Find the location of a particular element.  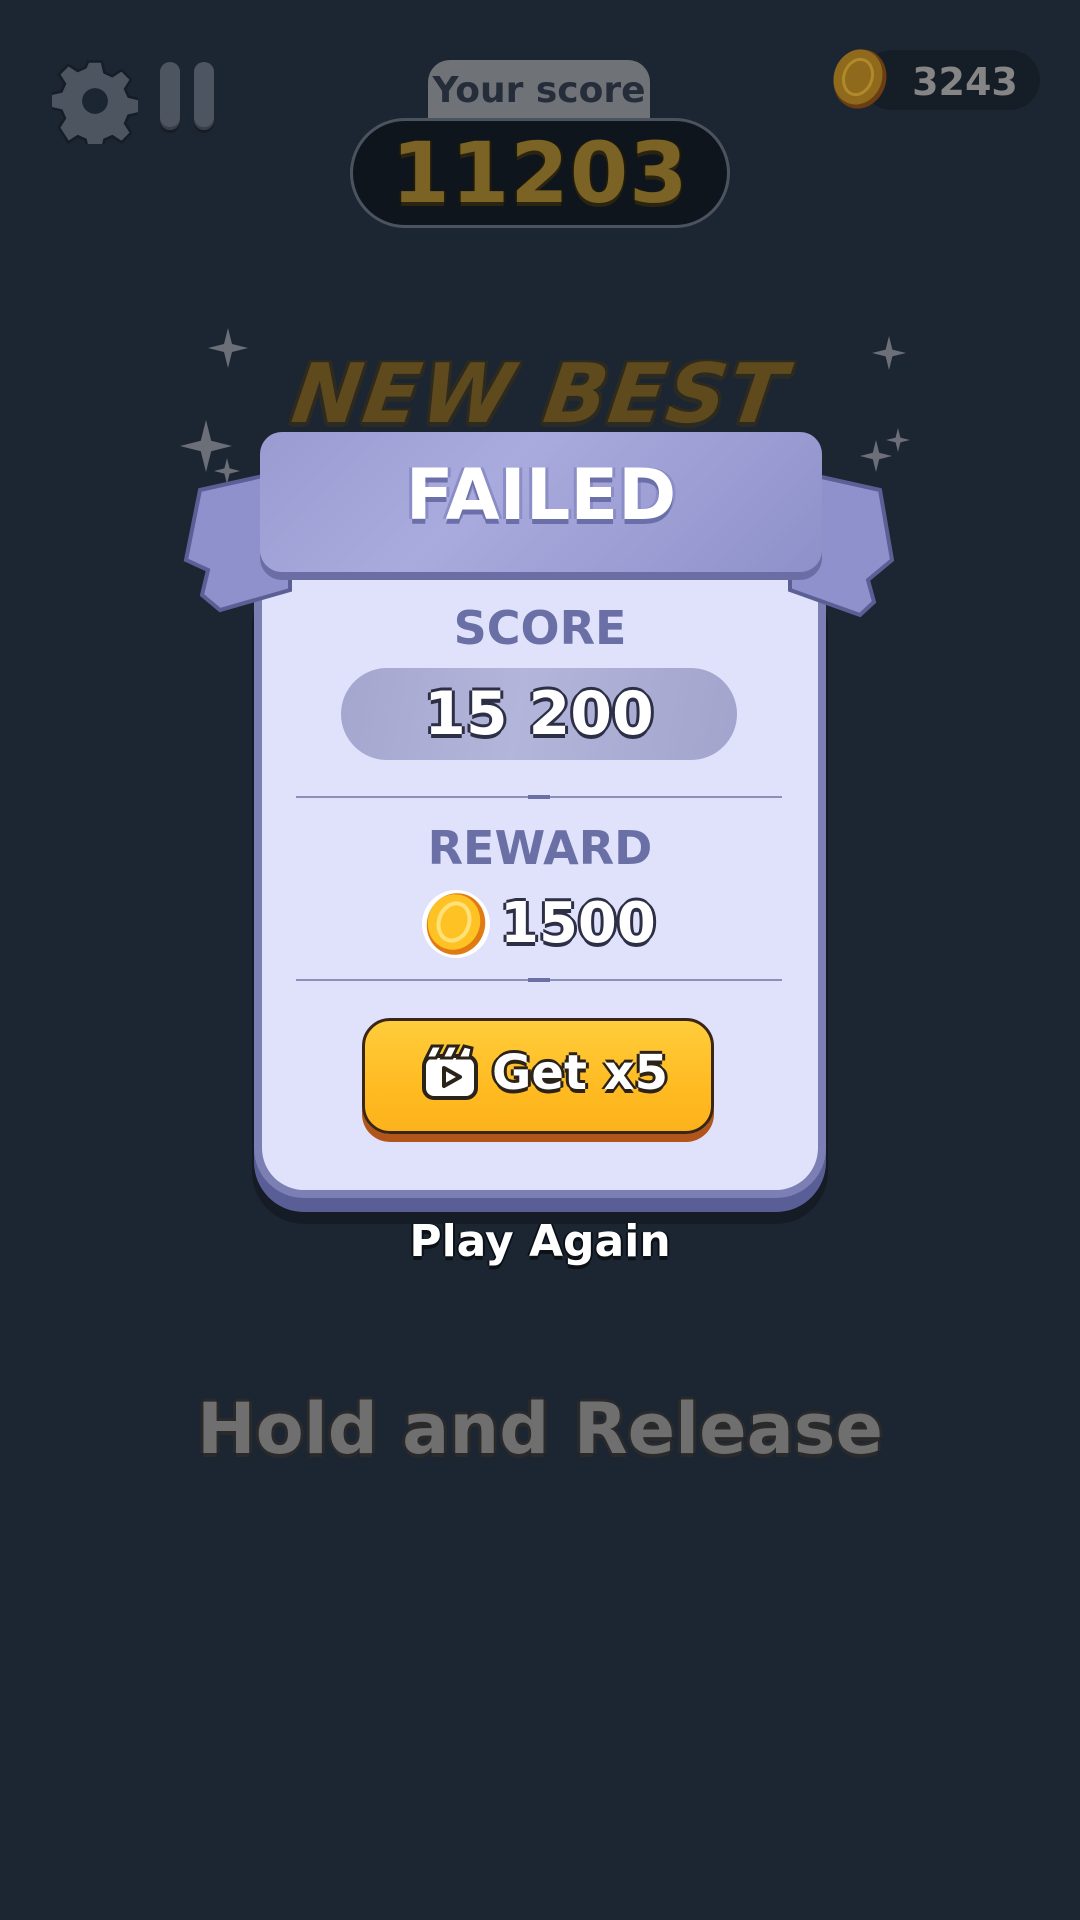

reward-label: REWARD is located at coordinates (540, 848).